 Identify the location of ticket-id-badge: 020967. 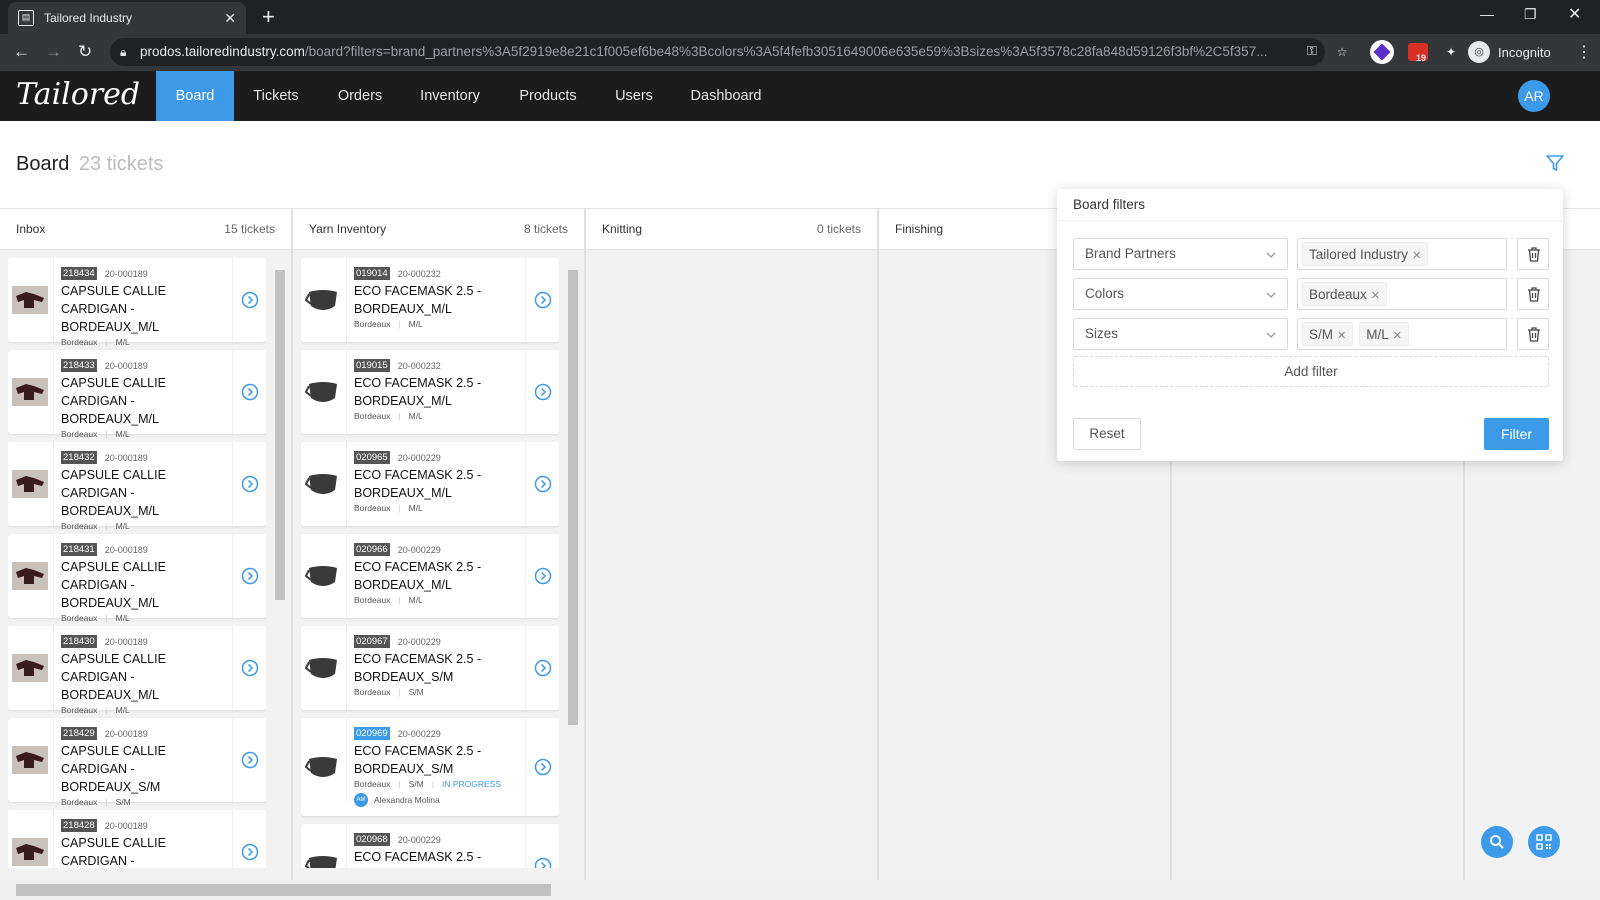
(372, 641).